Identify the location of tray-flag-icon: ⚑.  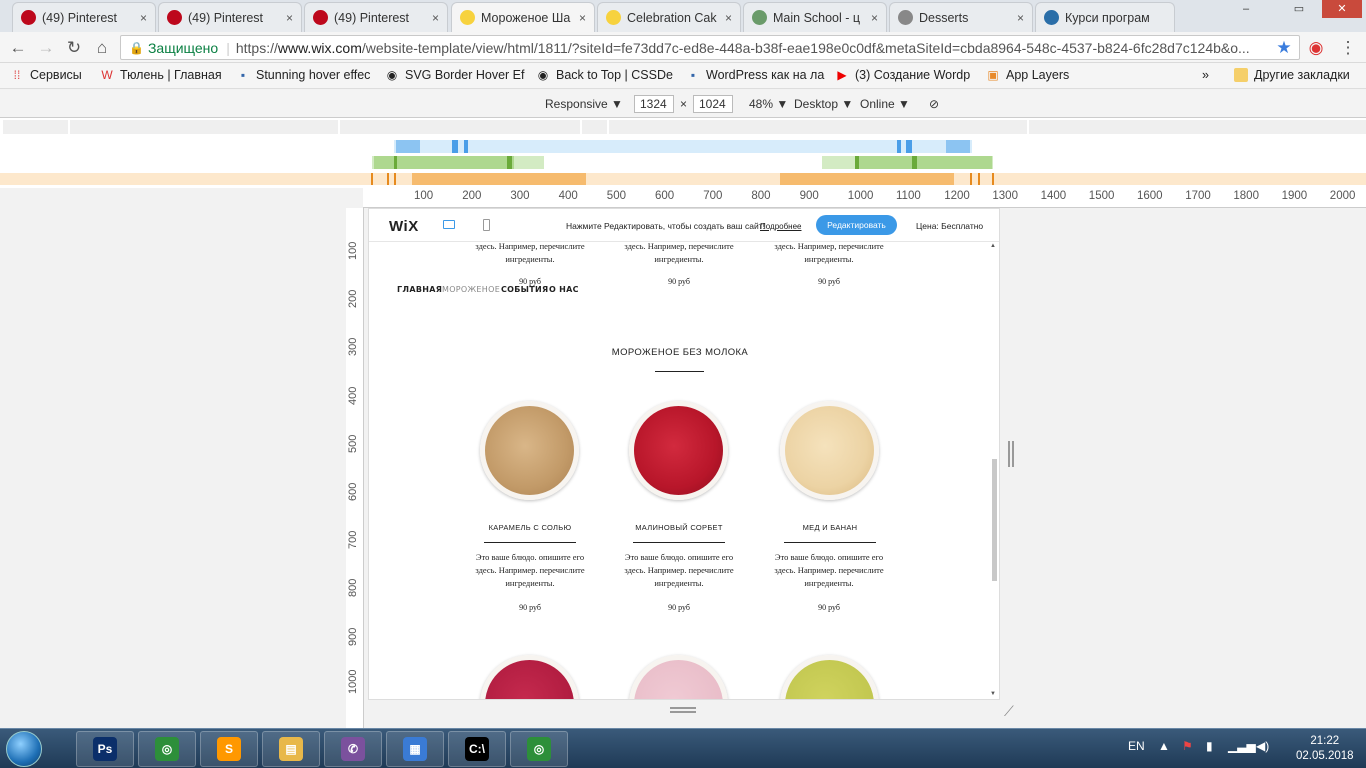
(1187, 746).